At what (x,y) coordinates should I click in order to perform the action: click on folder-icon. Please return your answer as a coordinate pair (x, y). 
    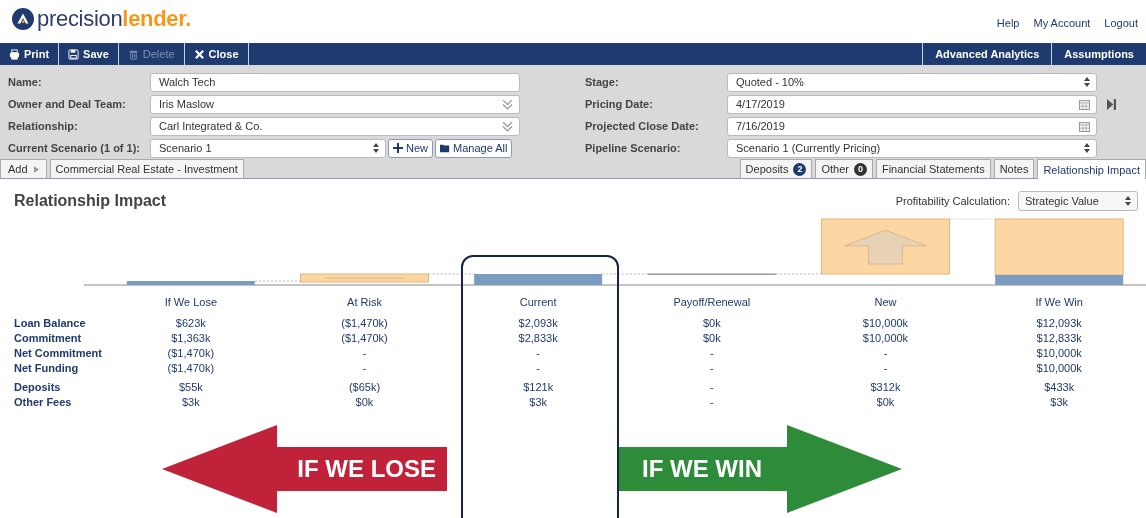
    Looking at the image, I should click on (445, 148).